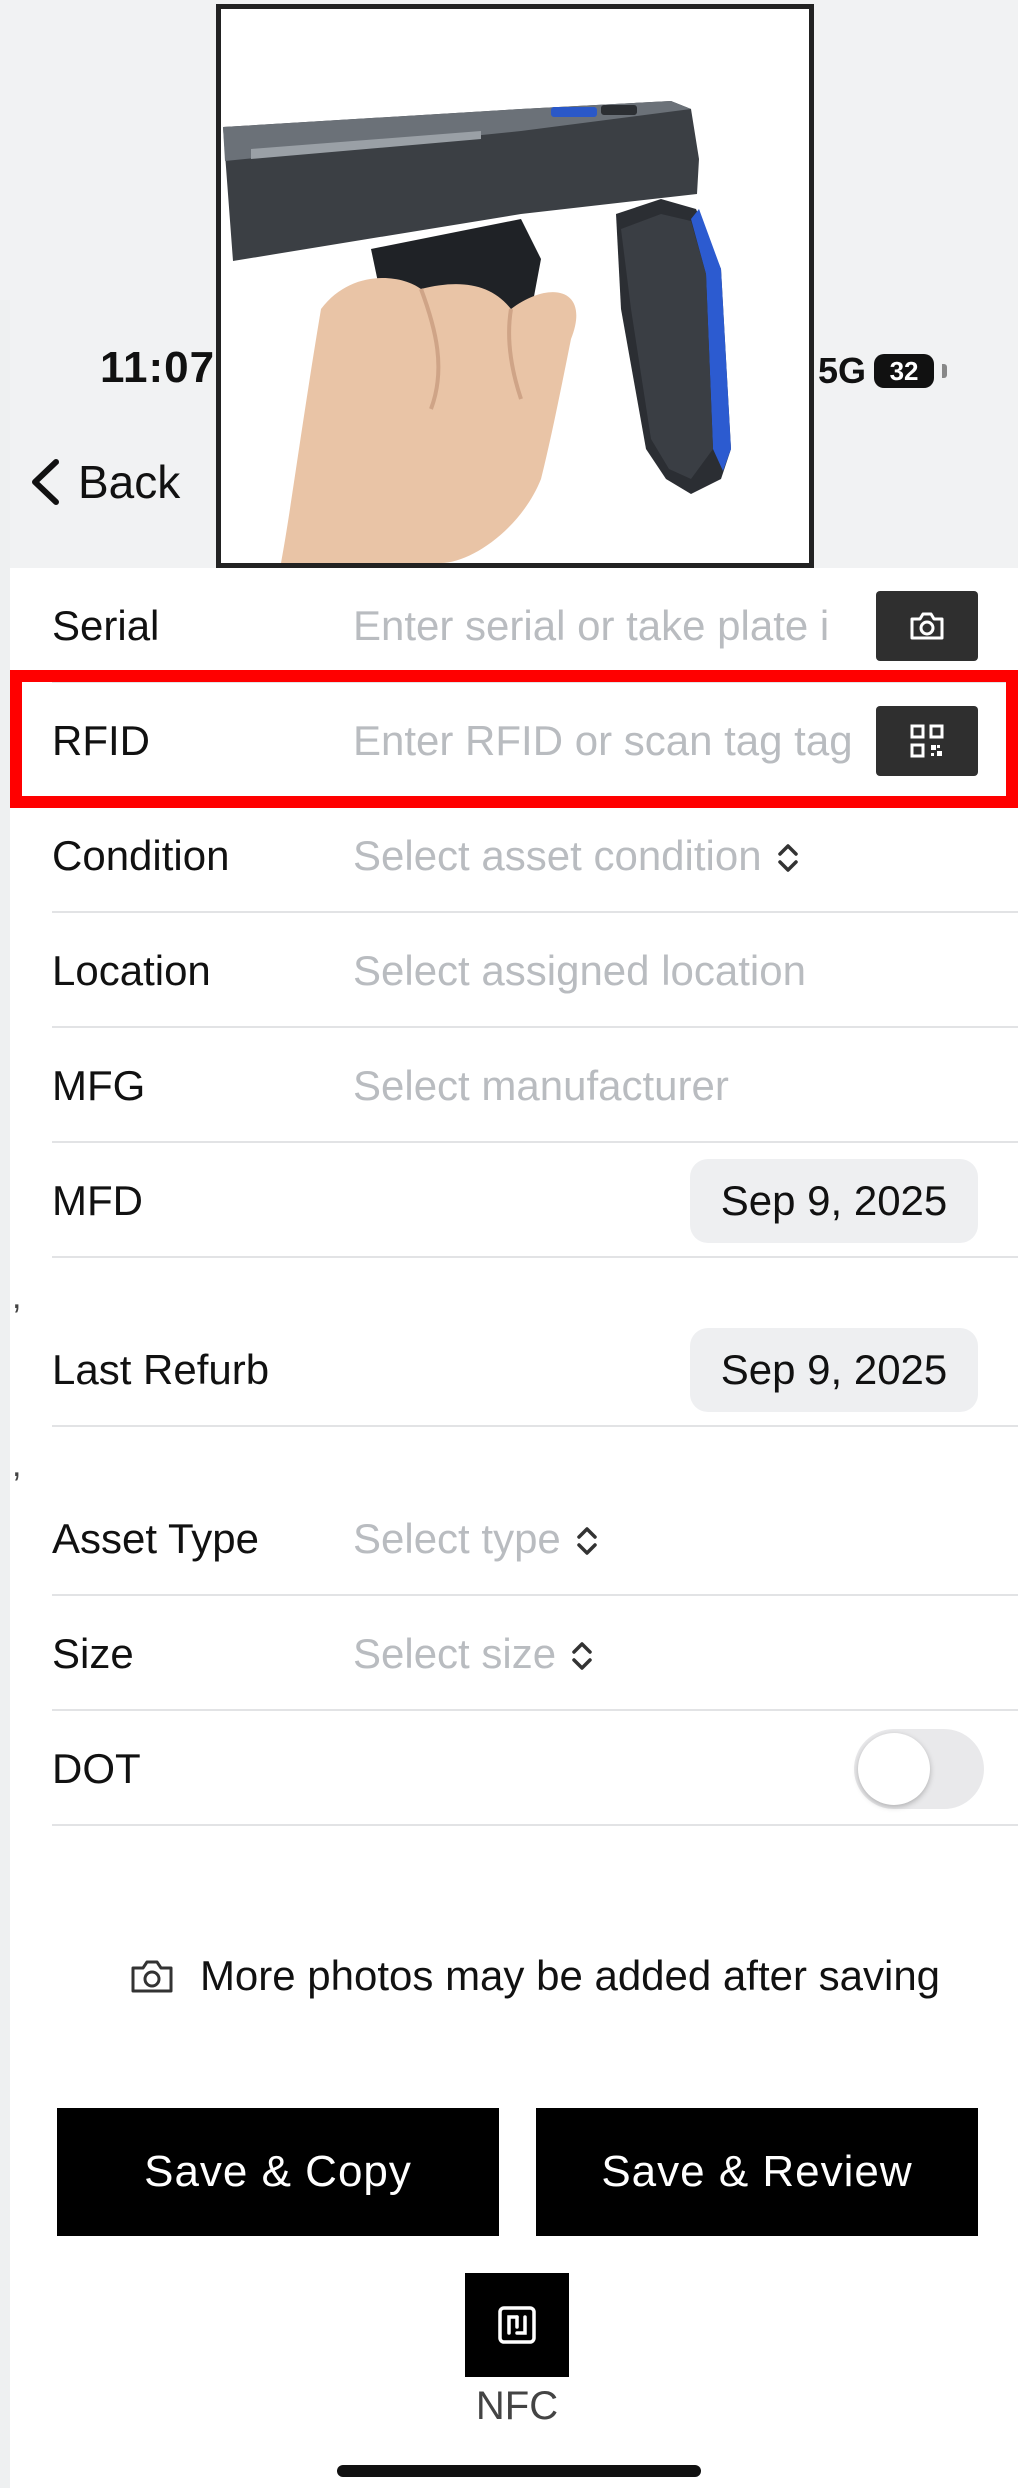 This screenshot has width=1018, height=2488. I want to click on mfd-row: MFD Sep 9, 2025, so click(514, 1200).